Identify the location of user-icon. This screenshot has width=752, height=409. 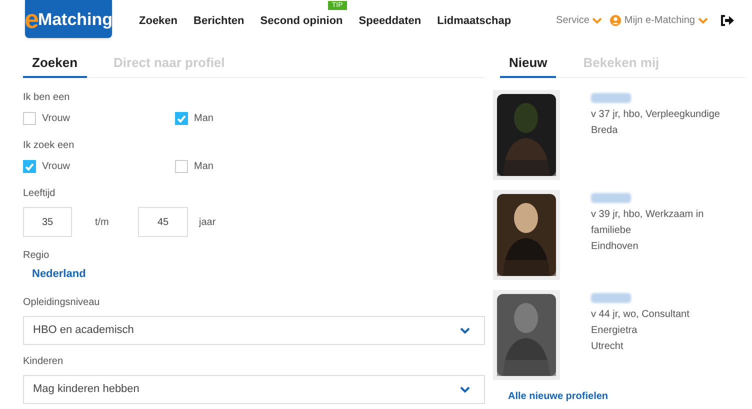
(616, 20).